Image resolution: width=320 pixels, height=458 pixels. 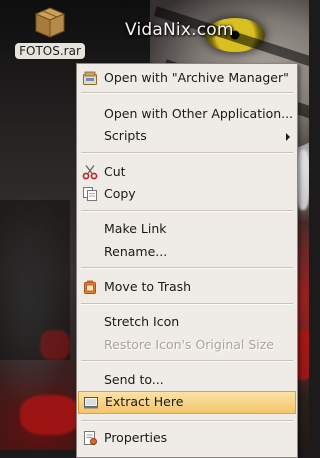 What do you see at coordinates (90, 438) in the screenshot?
I see `properties-icon` at bounding box center [90, 438].